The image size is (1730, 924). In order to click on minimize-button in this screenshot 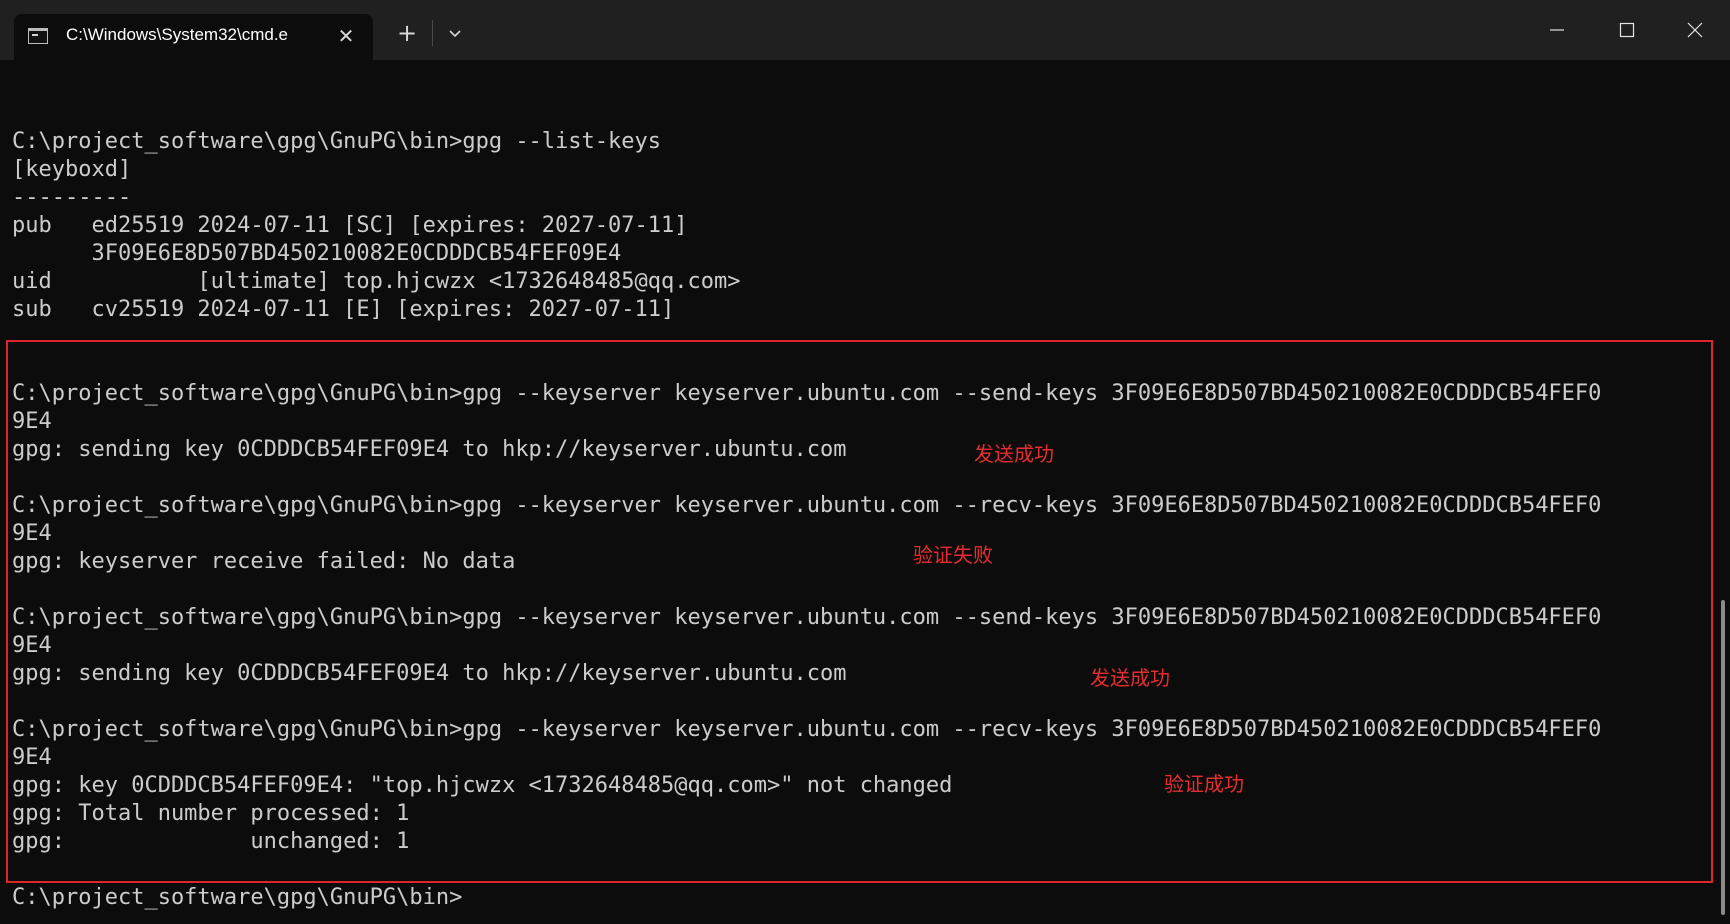, I will do `click(1557, 30)`.